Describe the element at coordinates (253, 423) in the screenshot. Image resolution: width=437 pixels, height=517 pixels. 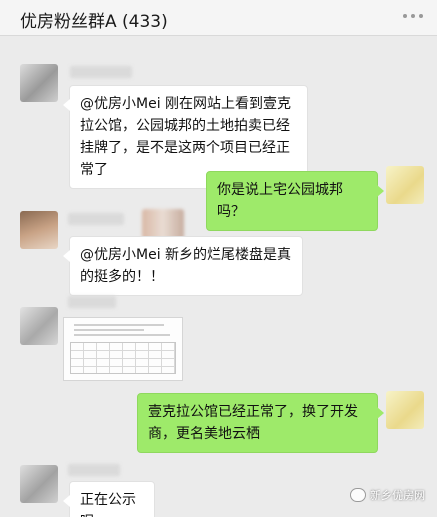
I see `message-text: 壹克拉公馆已经正常了，换了开发商，更名美地云栖` at that location.